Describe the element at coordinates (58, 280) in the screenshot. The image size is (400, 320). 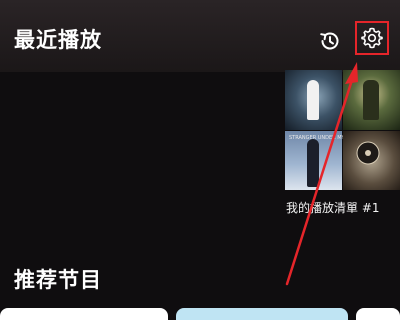
I see `recommended-programs-title: 推荐节目` at that location.